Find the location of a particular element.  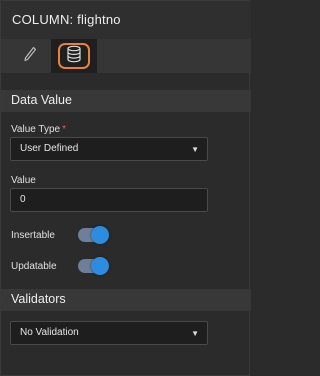

required-asterisk: * is located at coordinates (64, 129).